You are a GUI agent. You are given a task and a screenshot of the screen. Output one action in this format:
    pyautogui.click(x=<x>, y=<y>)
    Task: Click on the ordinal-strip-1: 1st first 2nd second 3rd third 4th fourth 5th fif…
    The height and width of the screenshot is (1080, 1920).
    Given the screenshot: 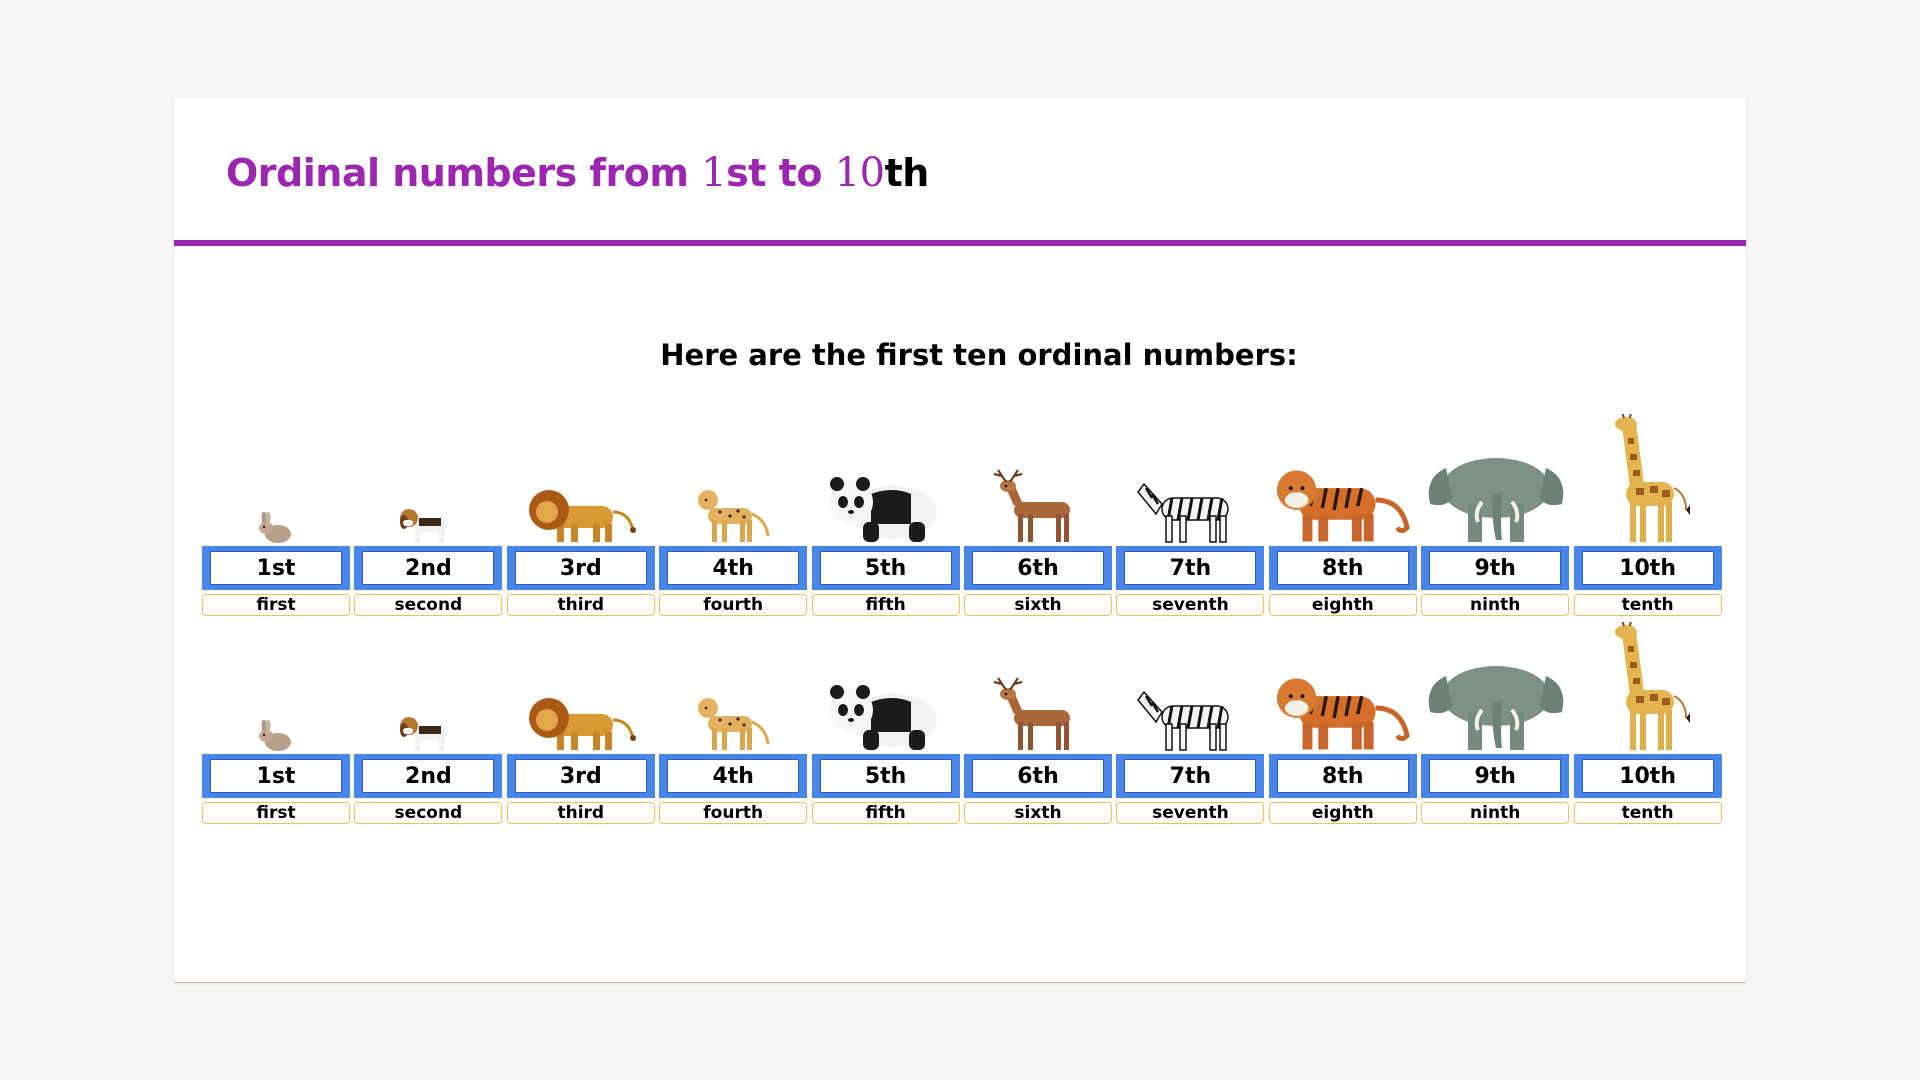 What is the action you would take?
    pyautogui.click(x=962, y=515)
    